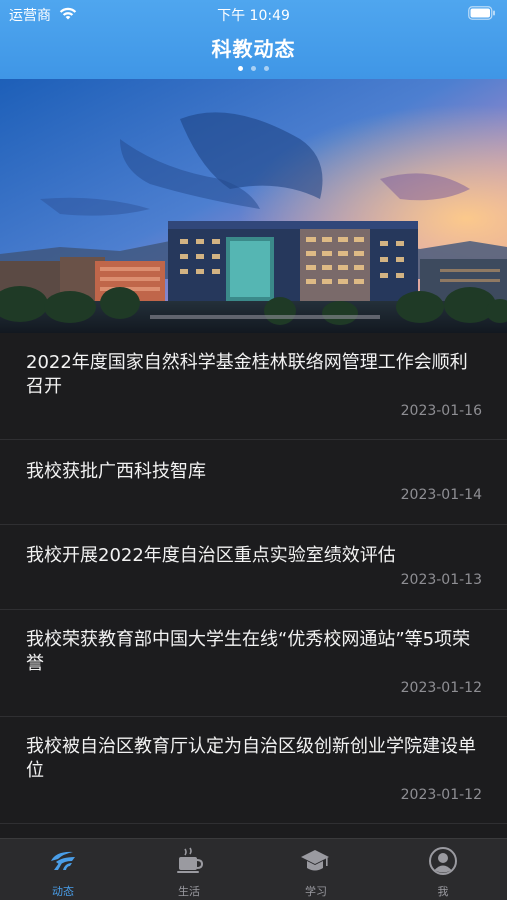 Image resolution: width=507 pixels, height=900 pixels. Describe the element at coordinates (443, 891) in the screenshot. I see `tab-label: 我` at that location.